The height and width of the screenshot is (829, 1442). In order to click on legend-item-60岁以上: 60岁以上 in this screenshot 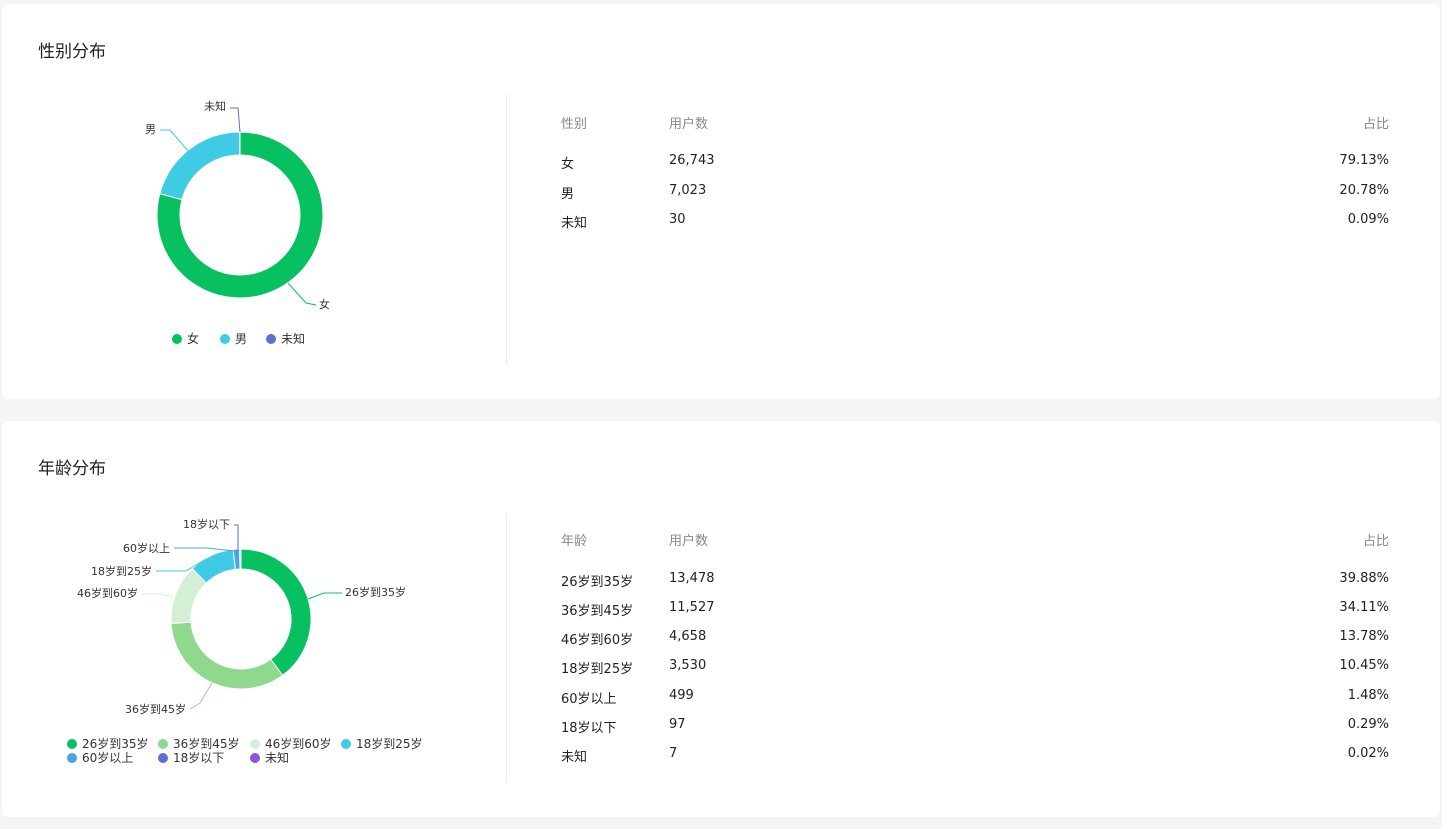, I will do `click(100, 757)`.